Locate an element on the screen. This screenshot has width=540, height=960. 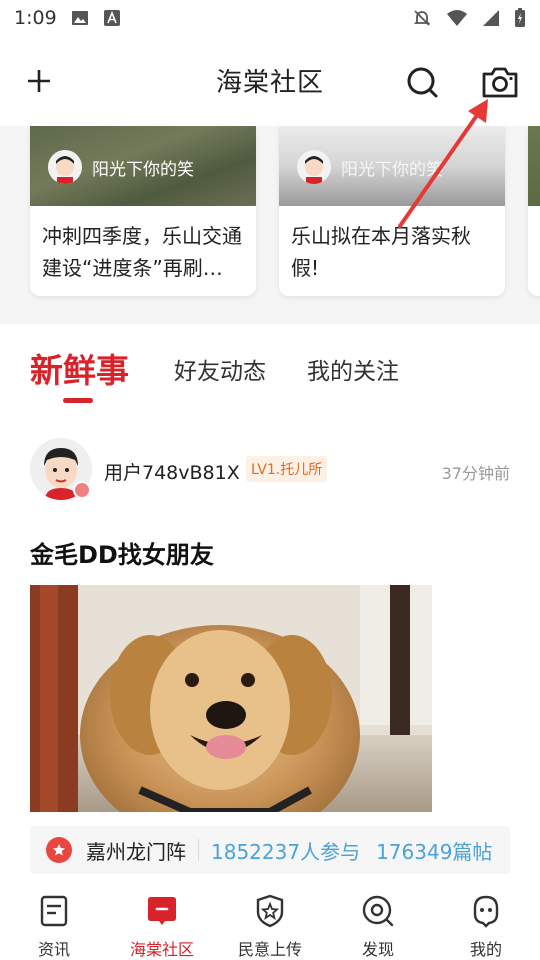
post-title: 金毛DD找女朋友 is located at coordinates (122, 552).